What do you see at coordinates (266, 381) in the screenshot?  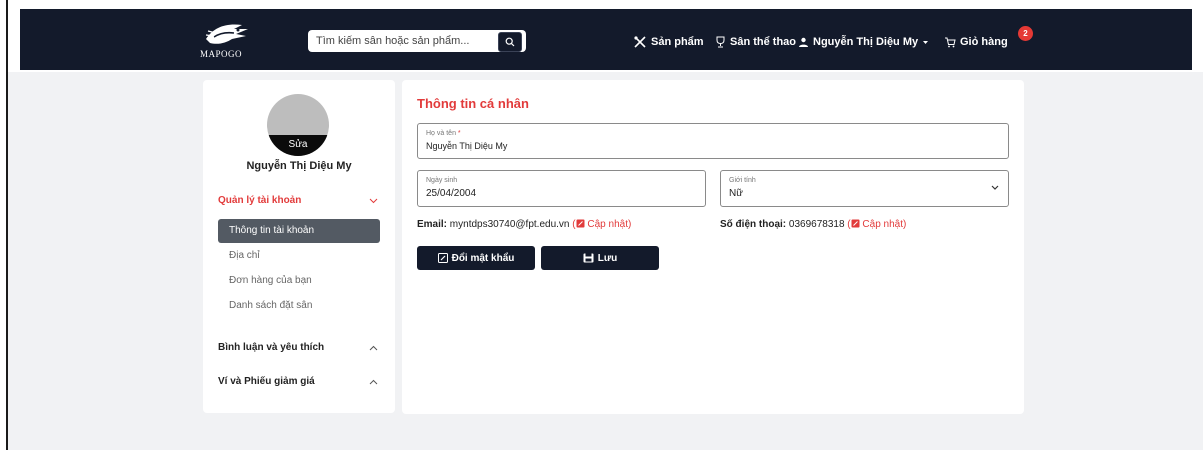 I see `section-label: Ví và Phiếu giảm giá` at bounding box center [266, 381].